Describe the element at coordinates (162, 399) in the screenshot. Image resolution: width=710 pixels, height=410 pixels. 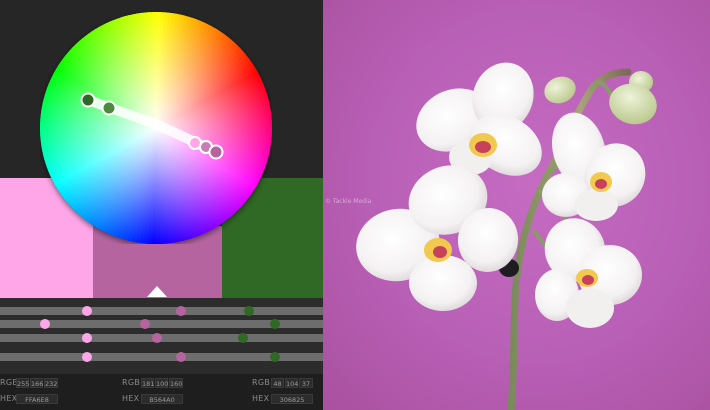
I see `hex-value-2: B564A0` at that location.